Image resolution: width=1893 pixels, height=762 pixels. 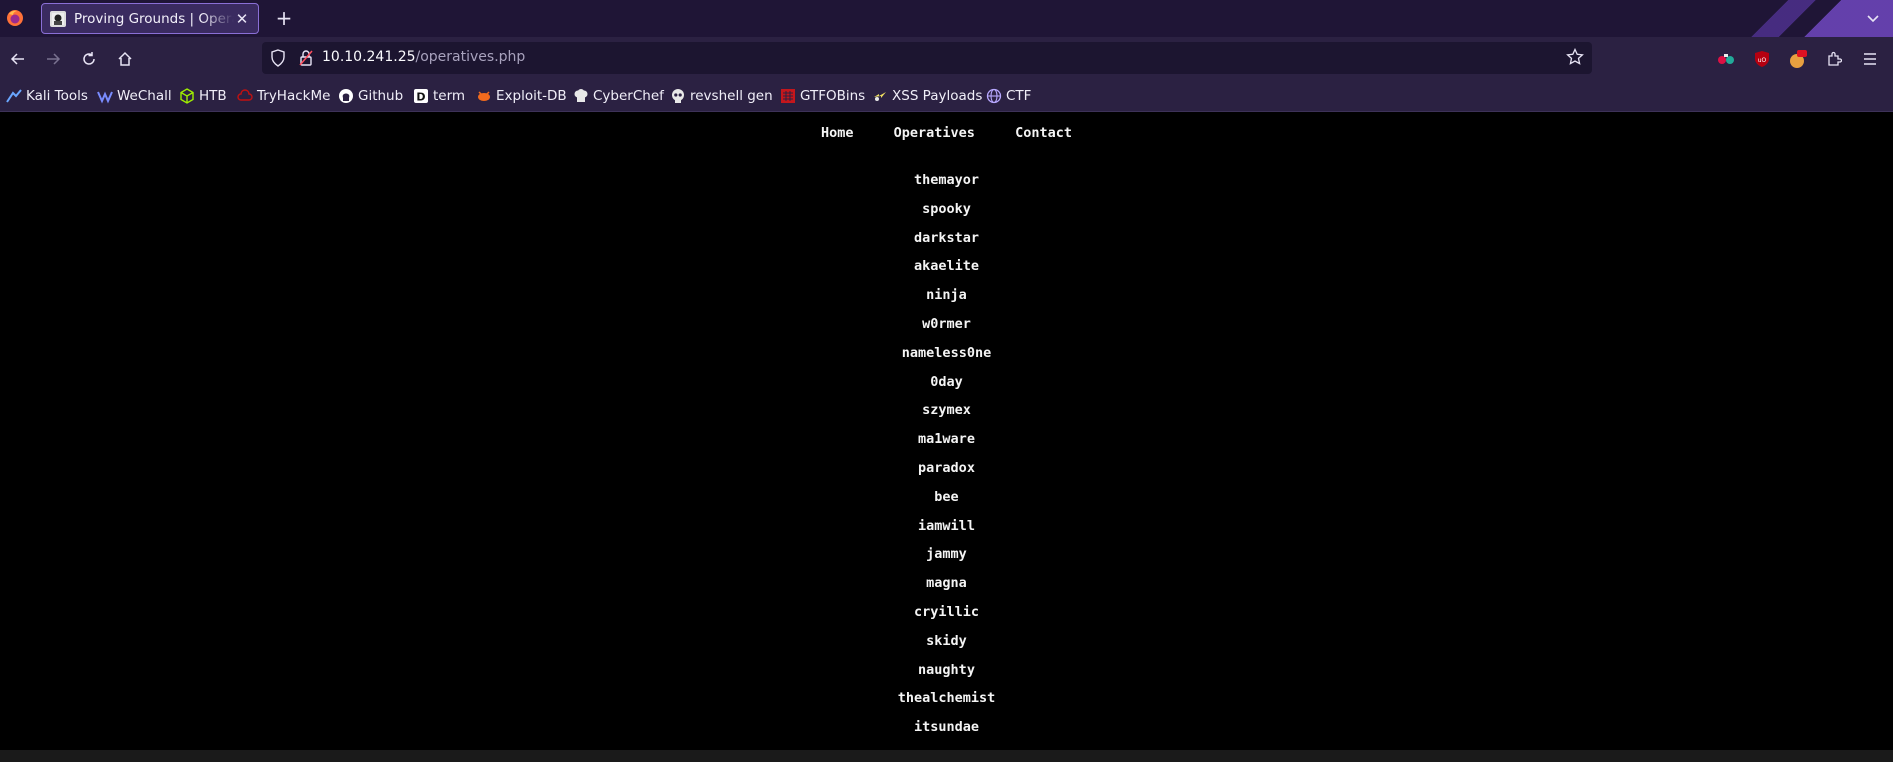 I want to click on horizontal-scrollbar, so click(x=946, y=756).